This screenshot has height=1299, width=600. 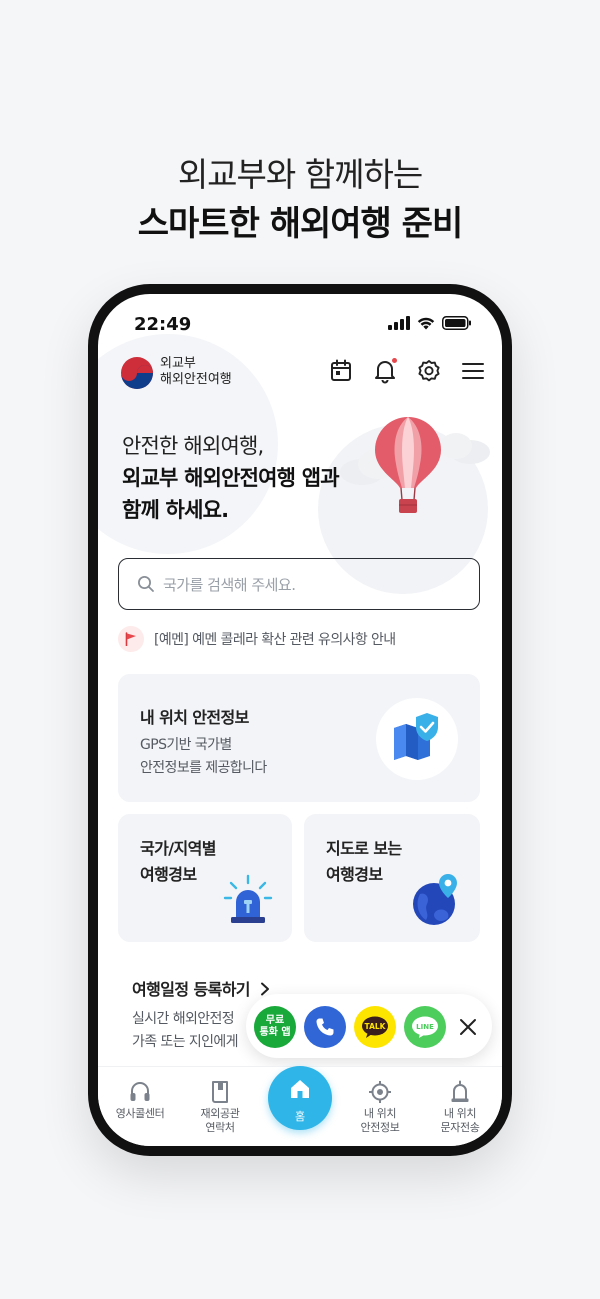 I want to click on schedule-desc-line-1: 실시간 해외안전정, so click(x=183, y=1019).